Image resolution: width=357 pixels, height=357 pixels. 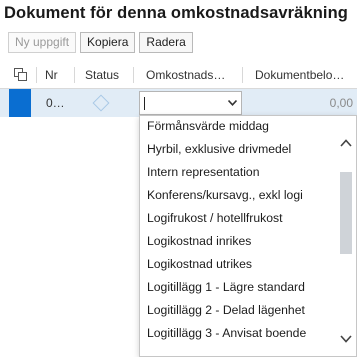 What do you see at coordinates (108, 42) in the screenshot?
I see `copy-button: Kopiera` at bounding box center [108, 42].